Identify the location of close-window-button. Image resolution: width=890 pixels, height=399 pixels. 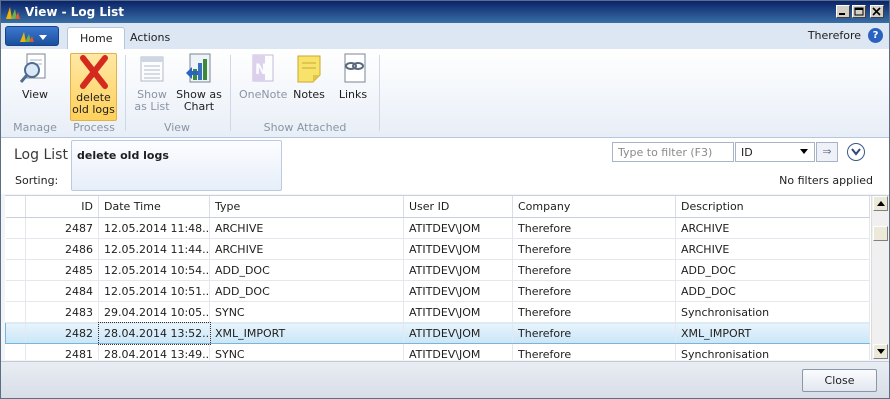
(877, 11).